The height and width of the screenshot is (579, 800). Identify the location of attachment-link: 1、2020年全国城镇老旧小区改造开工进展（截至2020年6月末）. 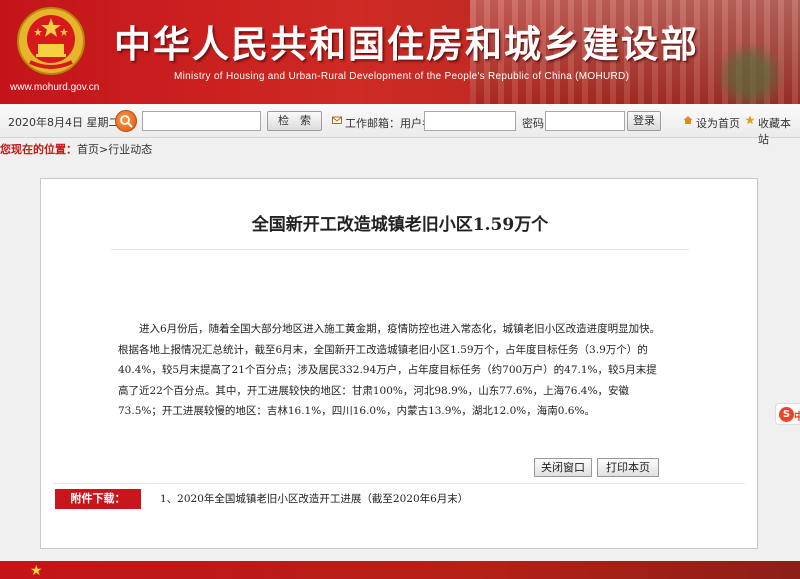
(314, 498).